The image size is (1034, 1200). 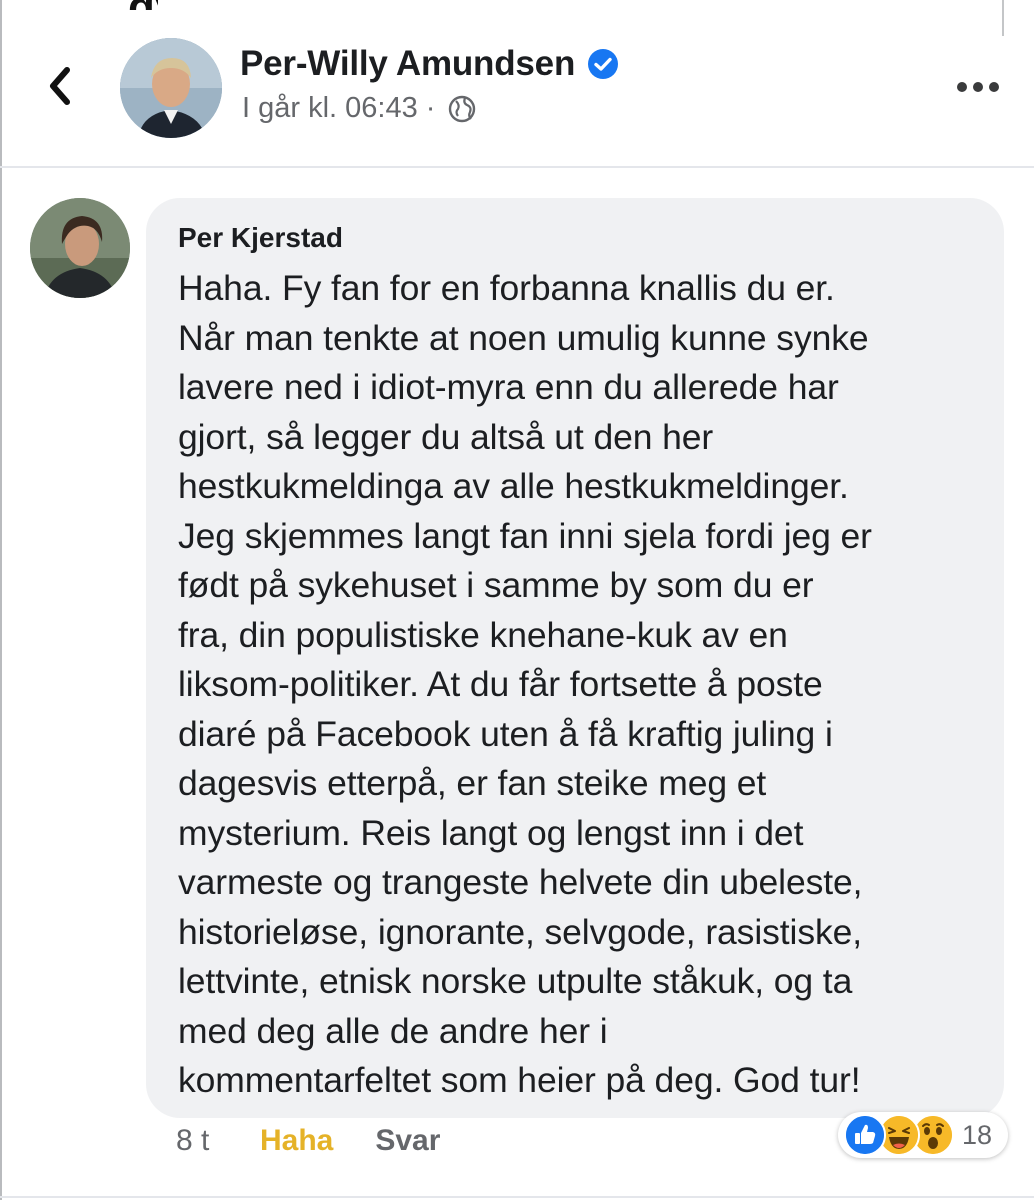 What do you see at coordinates (446, 436) in the screenshot?
I see `comment-line: gjort, så legger du altså ut den her` at bounding box center [446, 436].